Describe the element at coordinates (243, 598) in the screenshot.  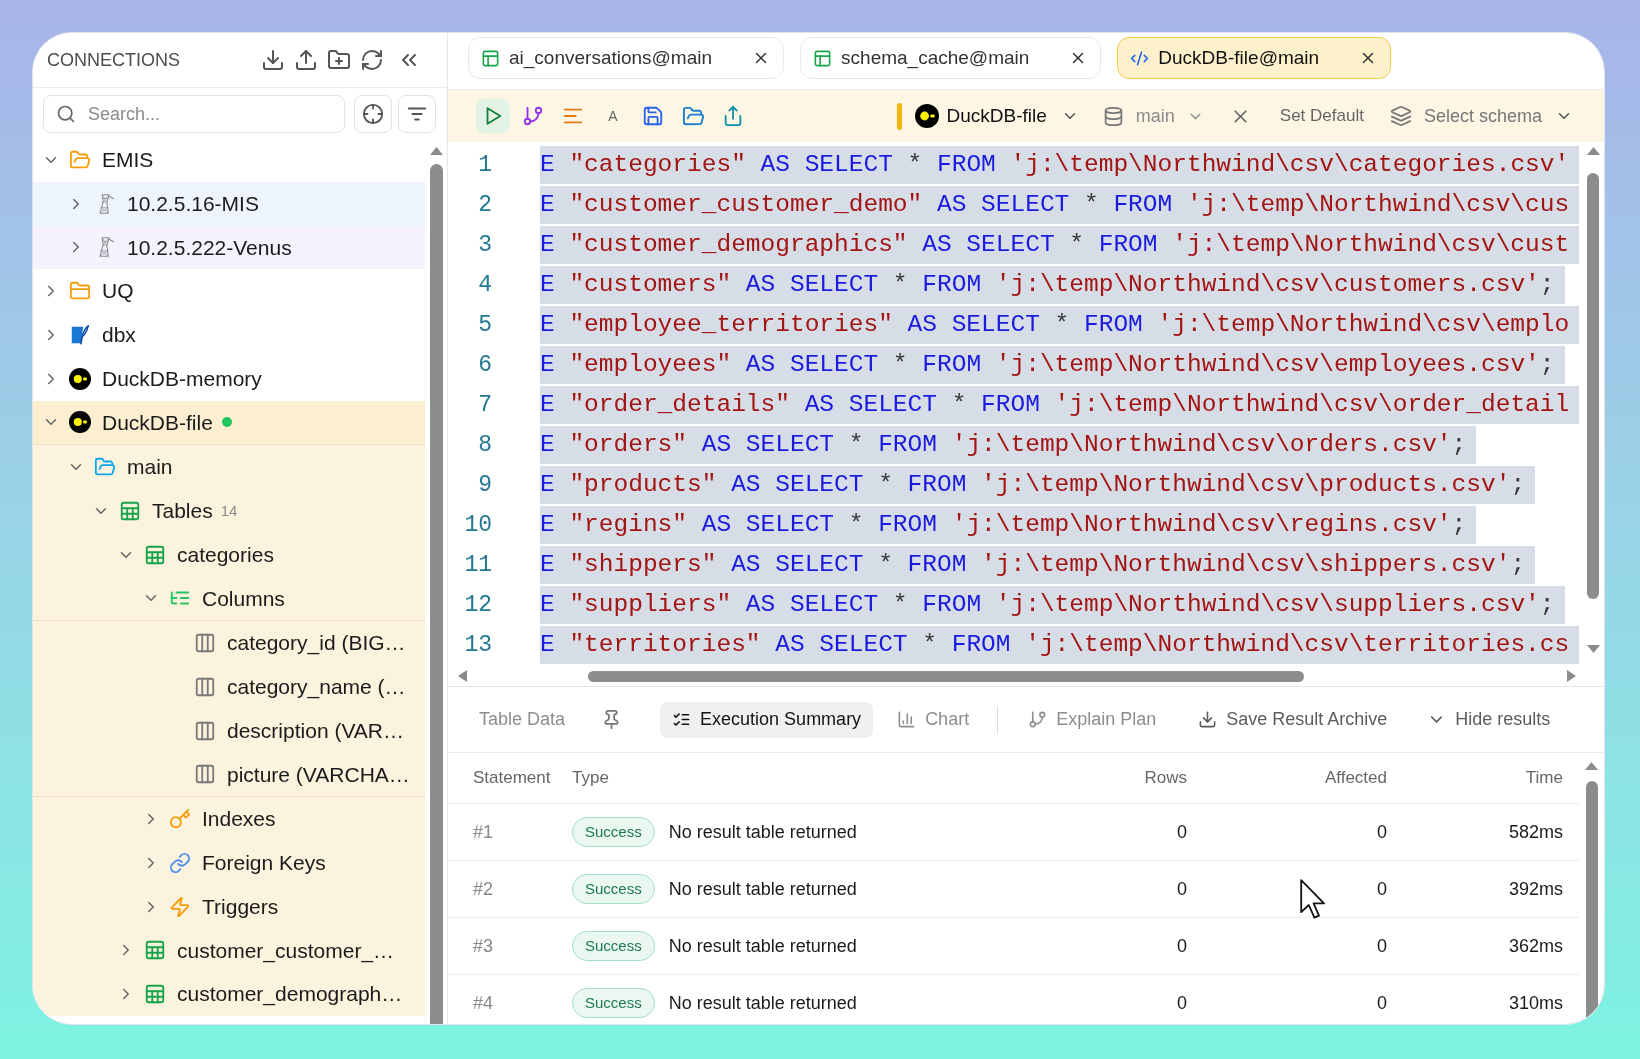
I see `tree-item: Columns` at that location.